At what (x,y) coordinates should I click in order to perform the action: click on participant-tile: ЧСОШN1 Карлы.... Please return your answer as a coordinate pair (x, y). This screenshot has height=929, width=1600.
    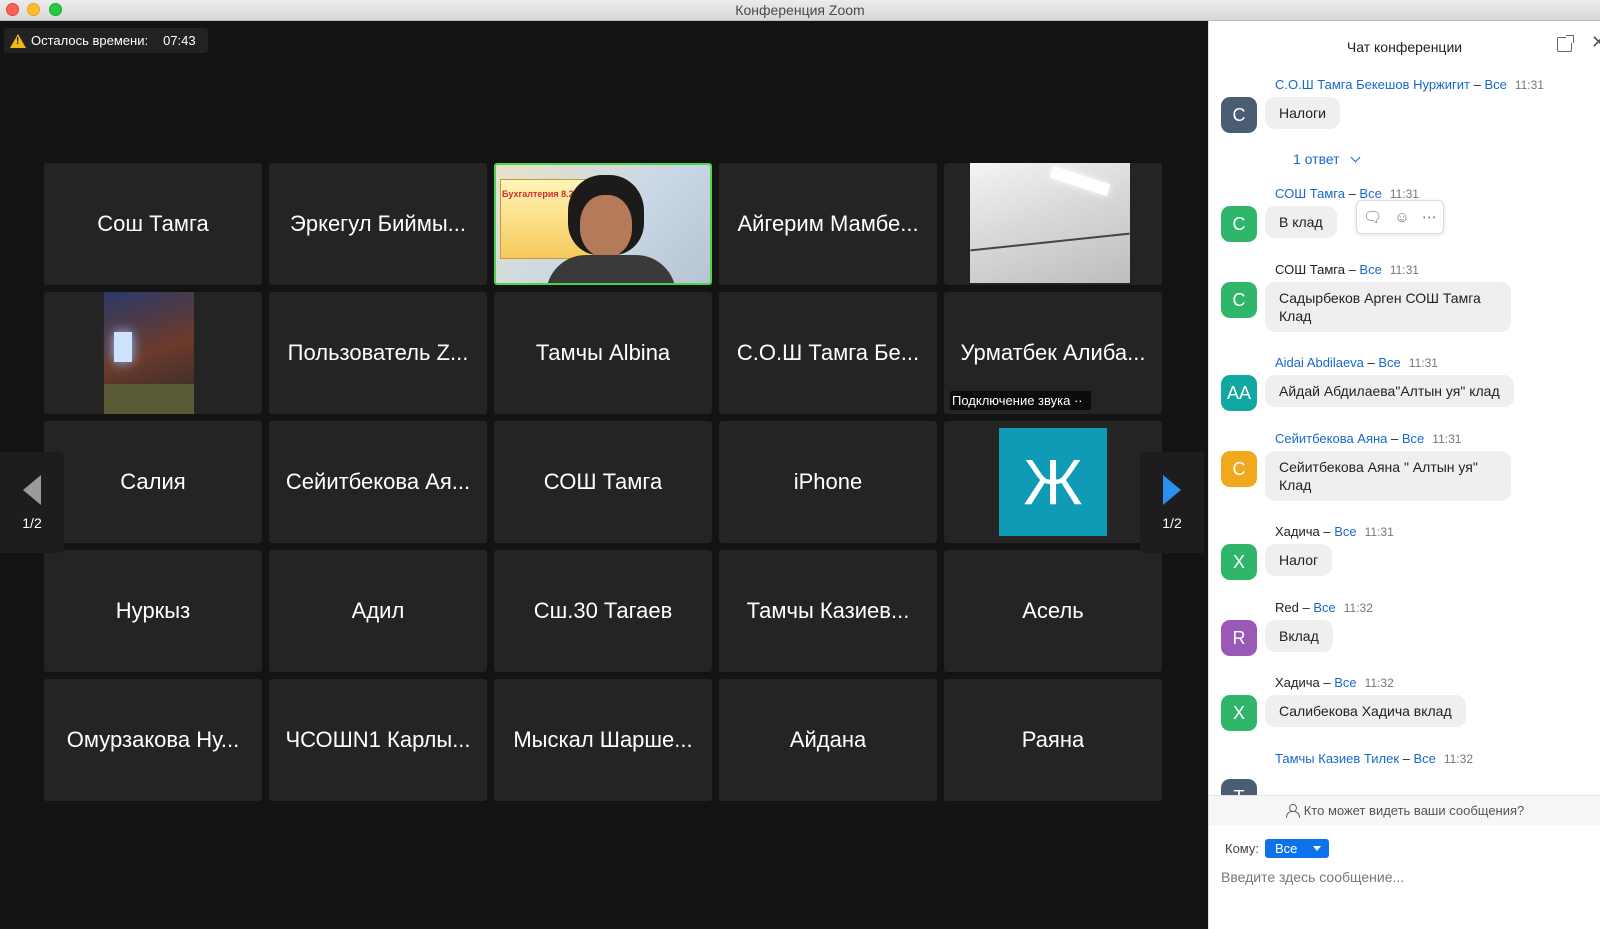
    Looking at the image, I should click on (378, 740).